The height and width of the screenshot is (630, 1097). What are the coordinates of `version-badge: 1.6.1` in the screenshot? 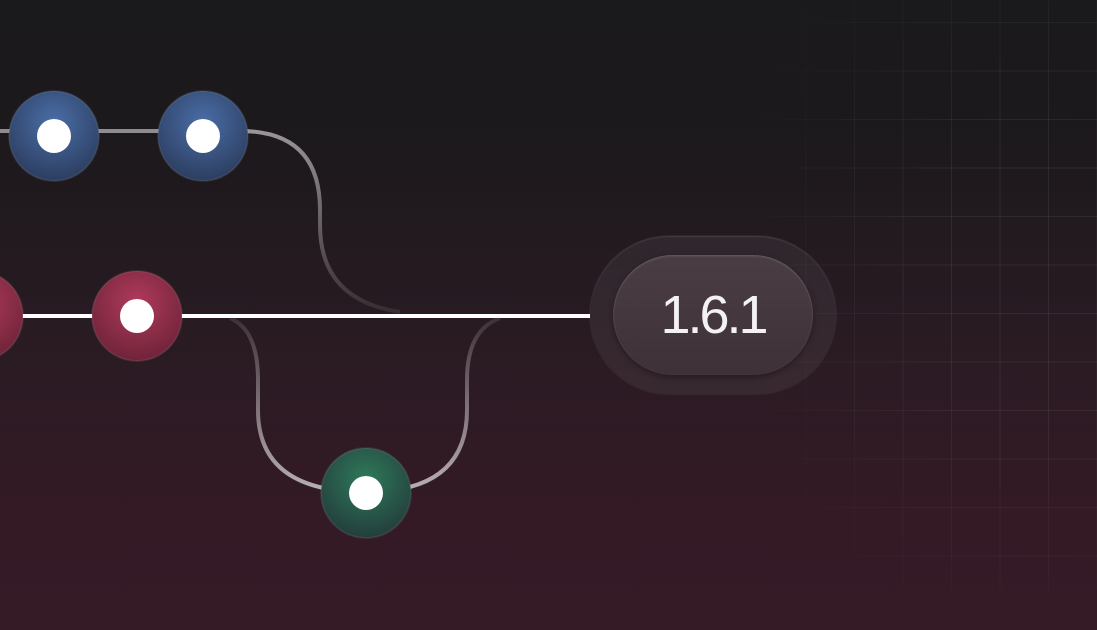 It's located at (713, 315).